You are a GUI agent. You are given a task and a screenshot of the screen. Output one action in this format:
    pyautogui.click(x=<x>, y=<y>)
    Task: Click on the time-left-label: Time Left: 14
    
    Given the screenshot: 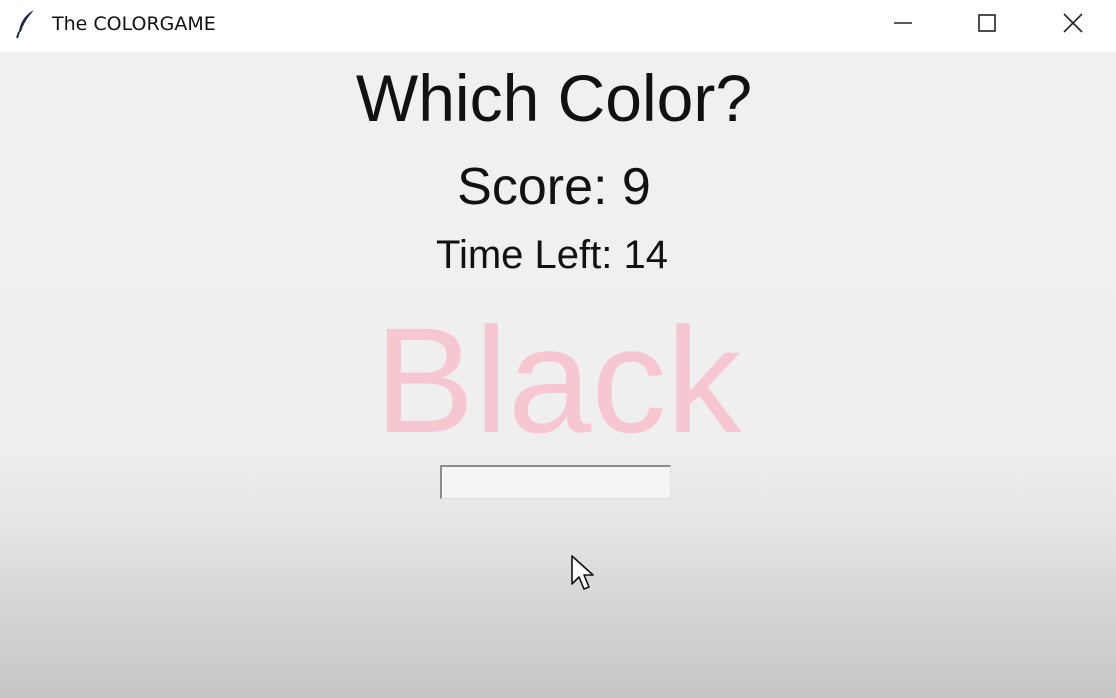 What is the action you would take?
    pyautogui.click(x=552, y=255)
    